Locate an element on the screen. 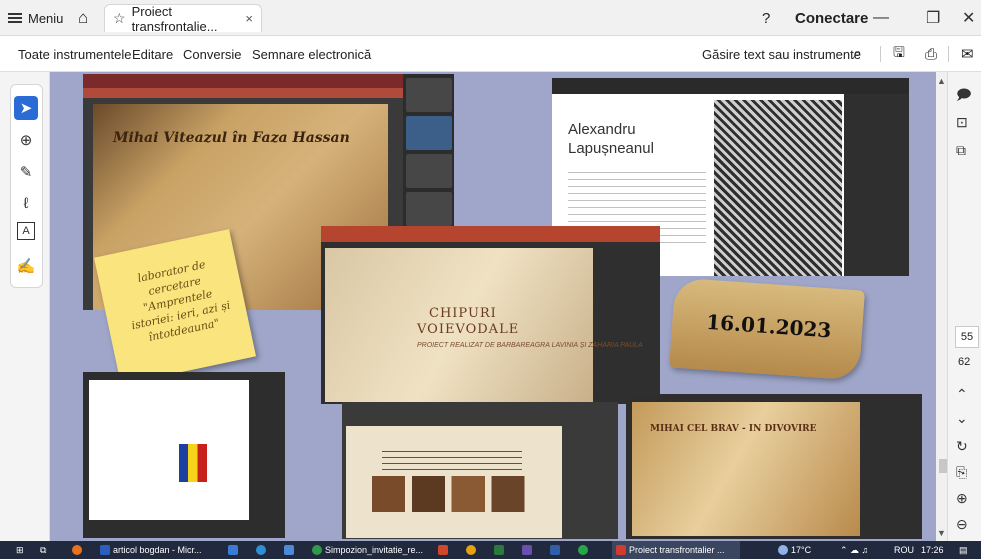  slide-screenshot-conclusion is located at coordinates (480, 470).